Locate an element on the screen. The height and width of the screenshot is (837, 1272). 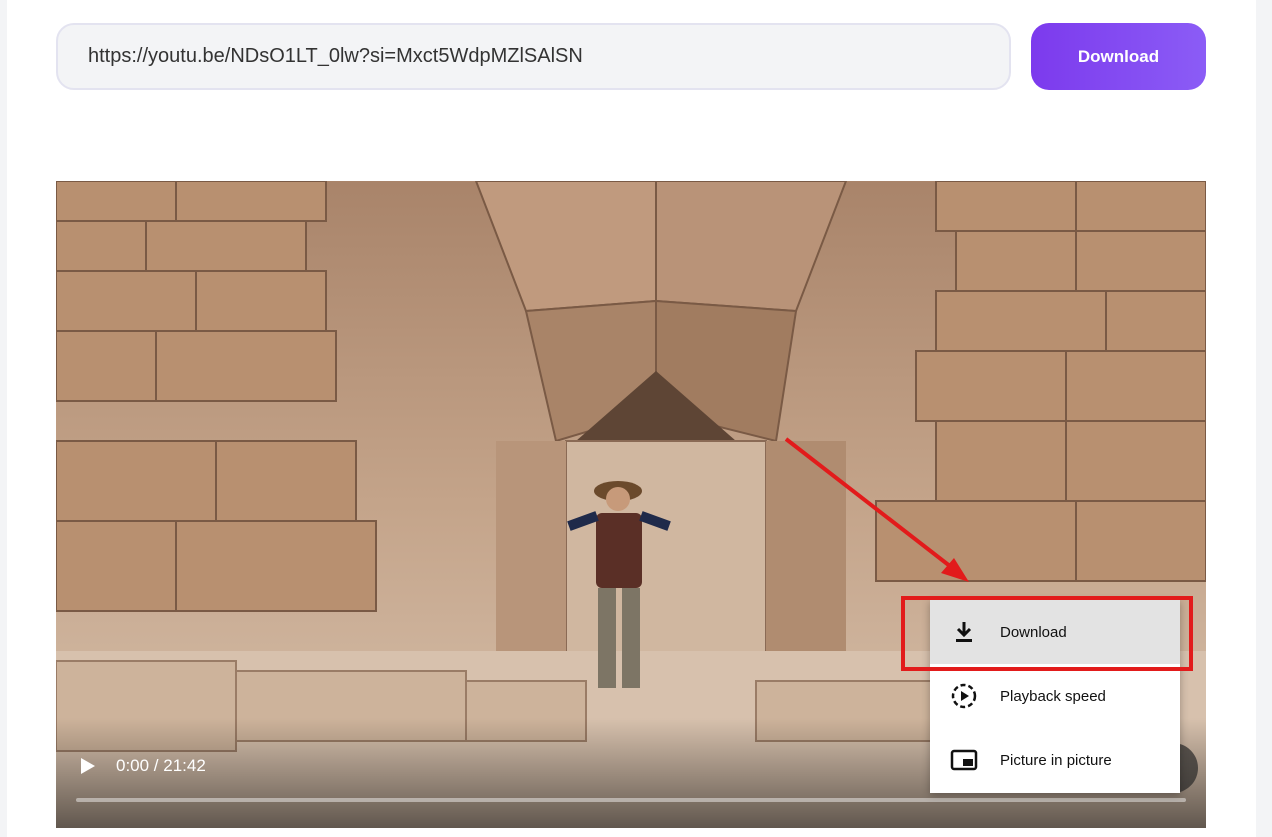
menu-item-download: Download is located at coordinates (1055, 632).